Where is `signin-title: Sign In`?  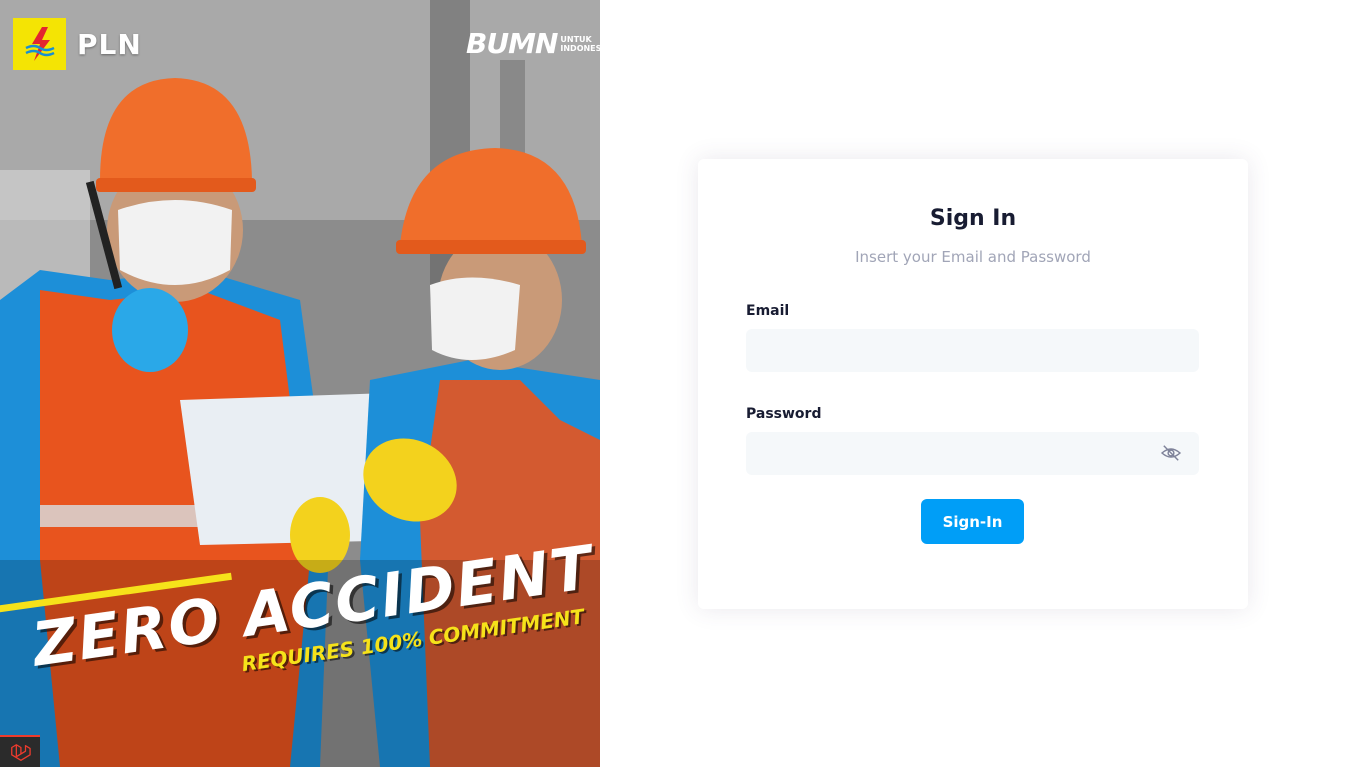 signin-title: Sign In is located at coordinates (973, 218).